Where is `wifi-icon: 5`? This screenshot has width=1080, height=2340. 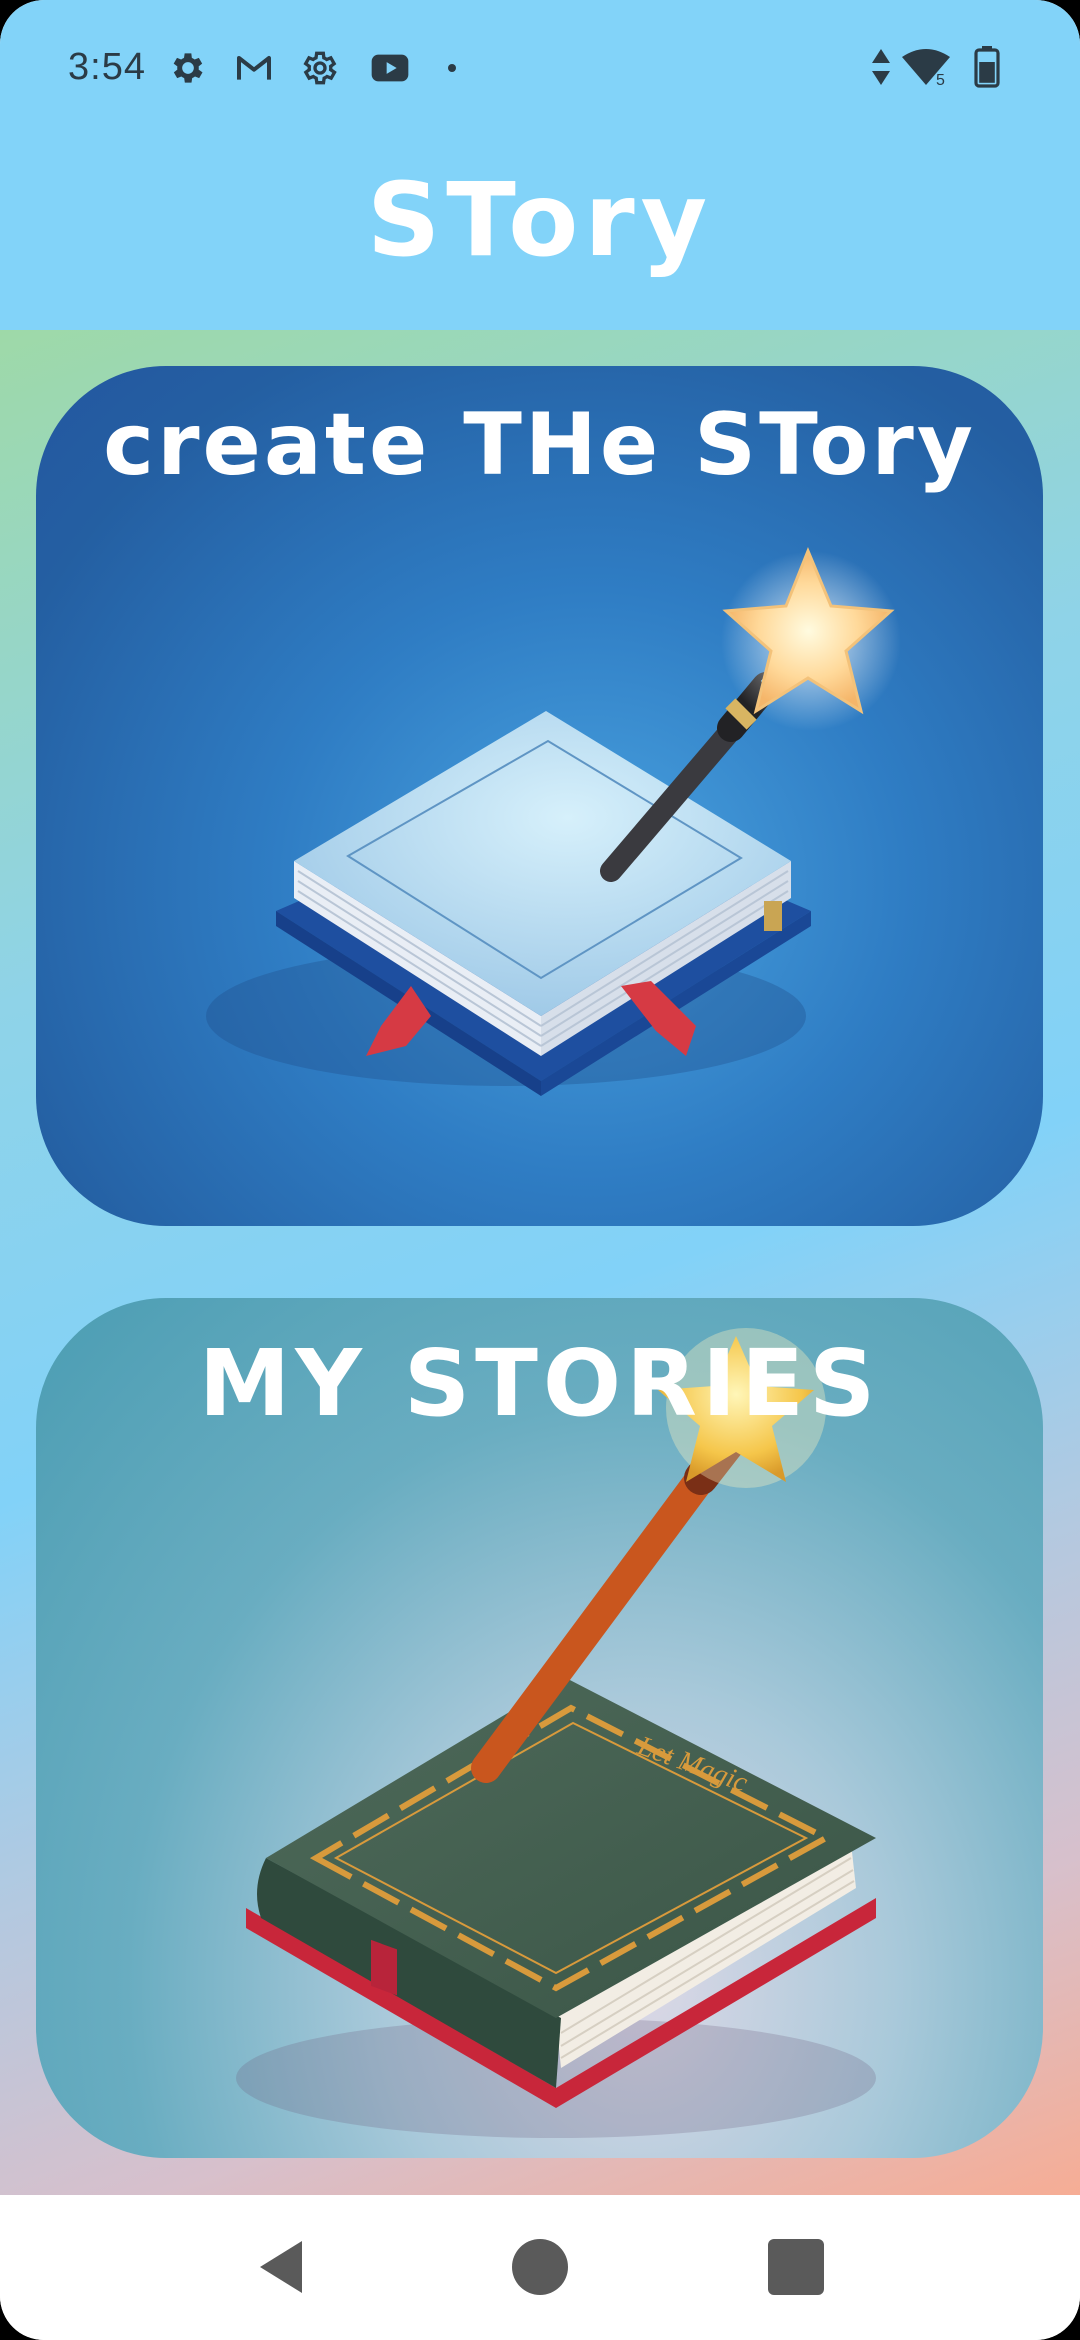 wifi-icon: 5 is located at coordinates (926, 68).